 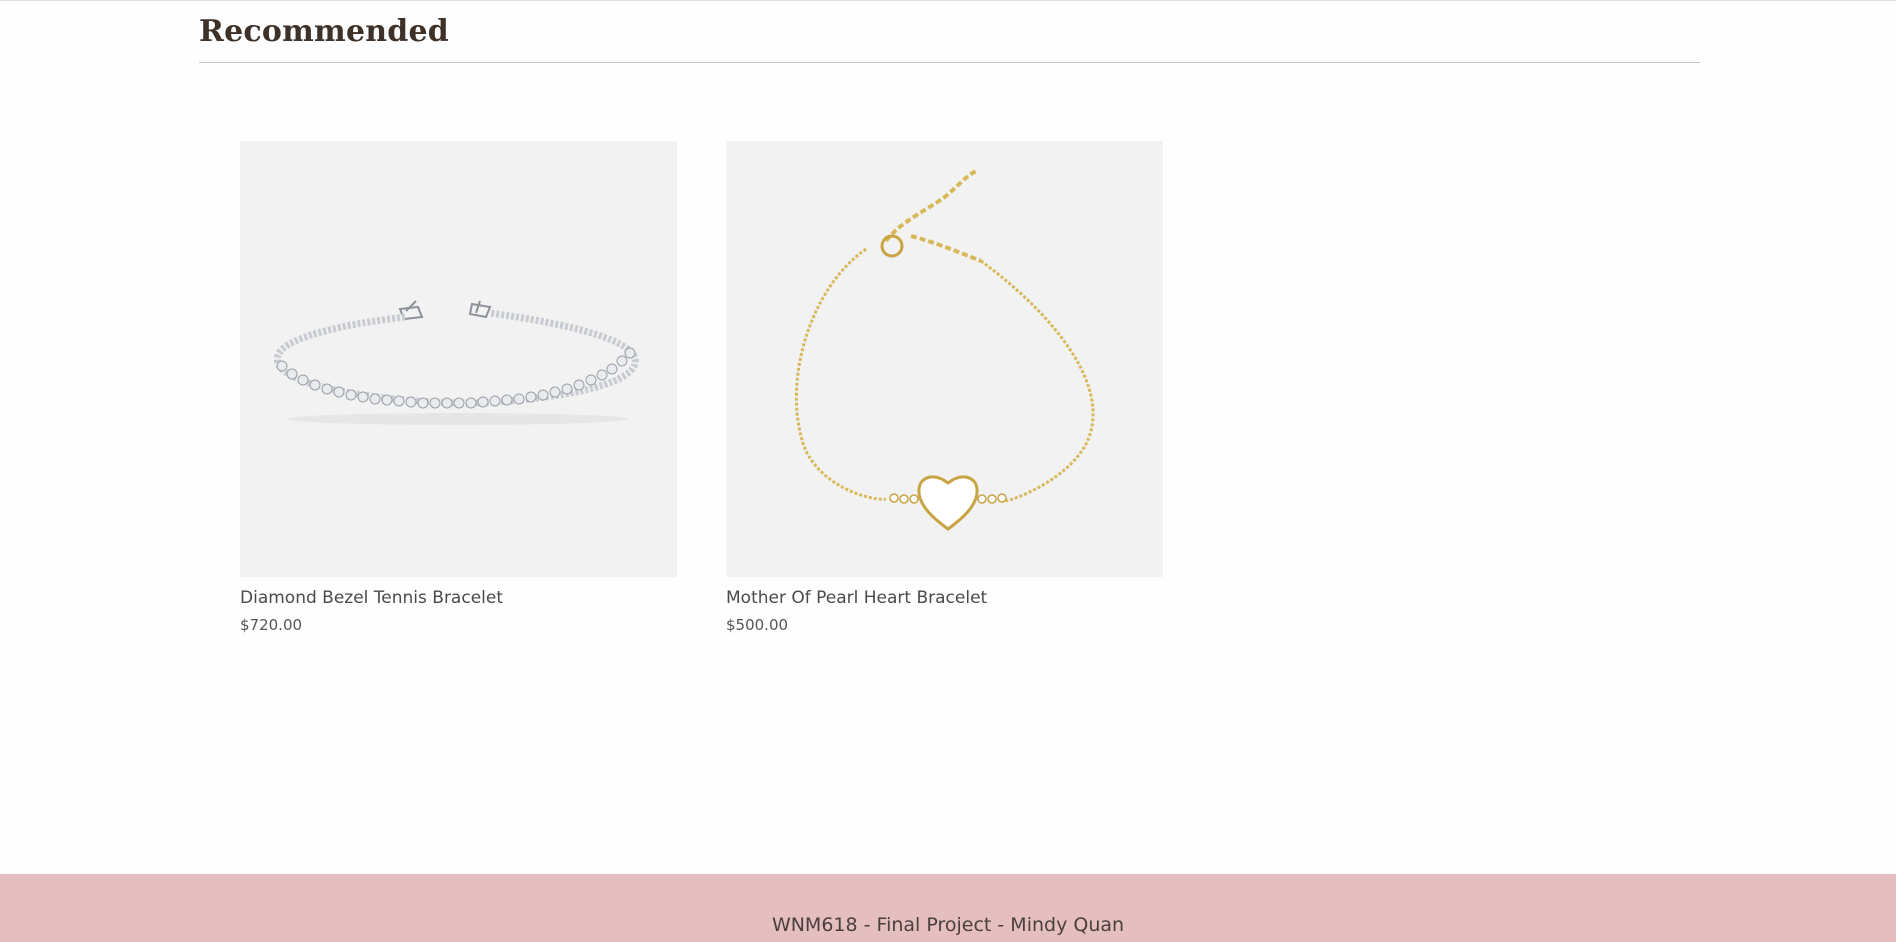 I want to click on section-title: Recommended, so click(x=324, y=31).